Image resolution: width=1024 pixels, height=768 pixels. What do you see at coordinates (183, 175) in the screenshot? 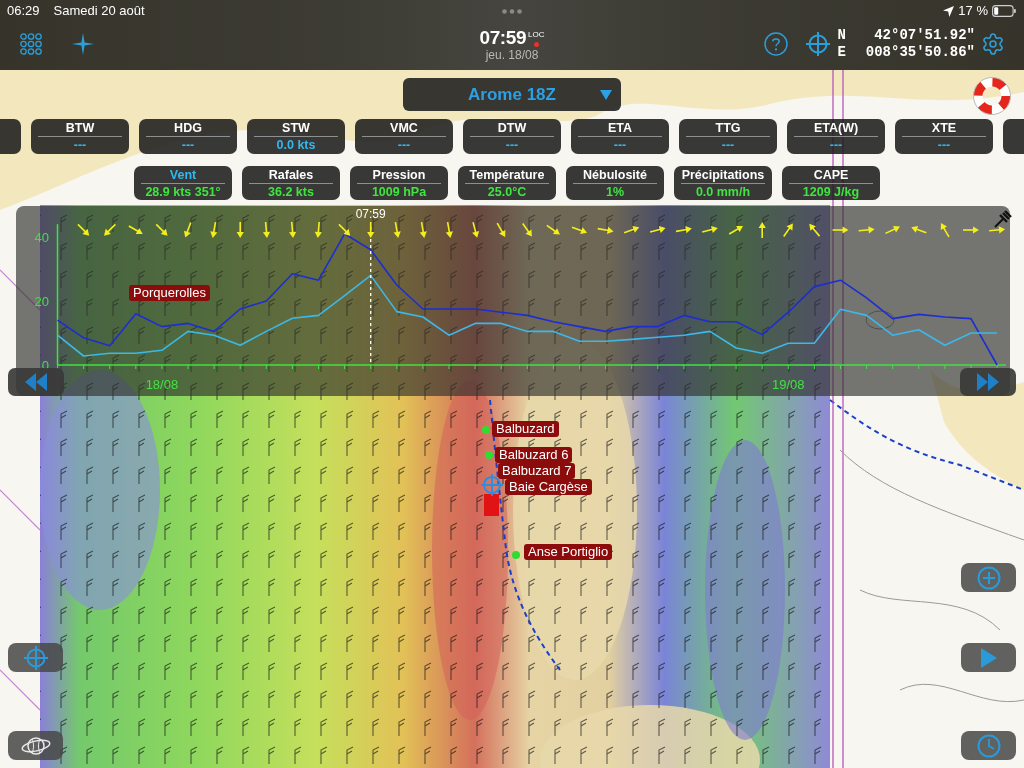
I see `weather-label: Vent` at bounding box center [183, 175].